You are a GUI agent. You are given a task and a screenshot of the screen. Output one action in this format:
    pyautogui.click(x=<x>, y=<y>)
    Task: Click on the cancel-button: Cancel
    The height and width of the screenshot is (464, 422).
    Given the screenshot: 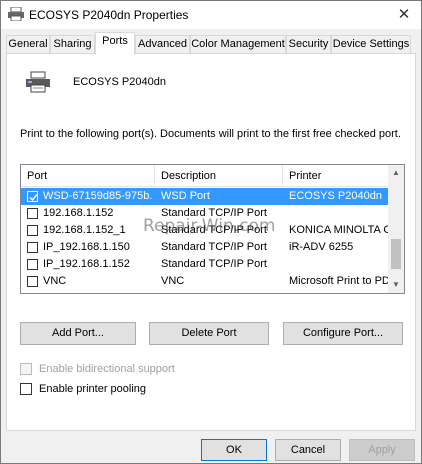 What is the action you would take?
    pyautogui.click(x=308, y=450)
    